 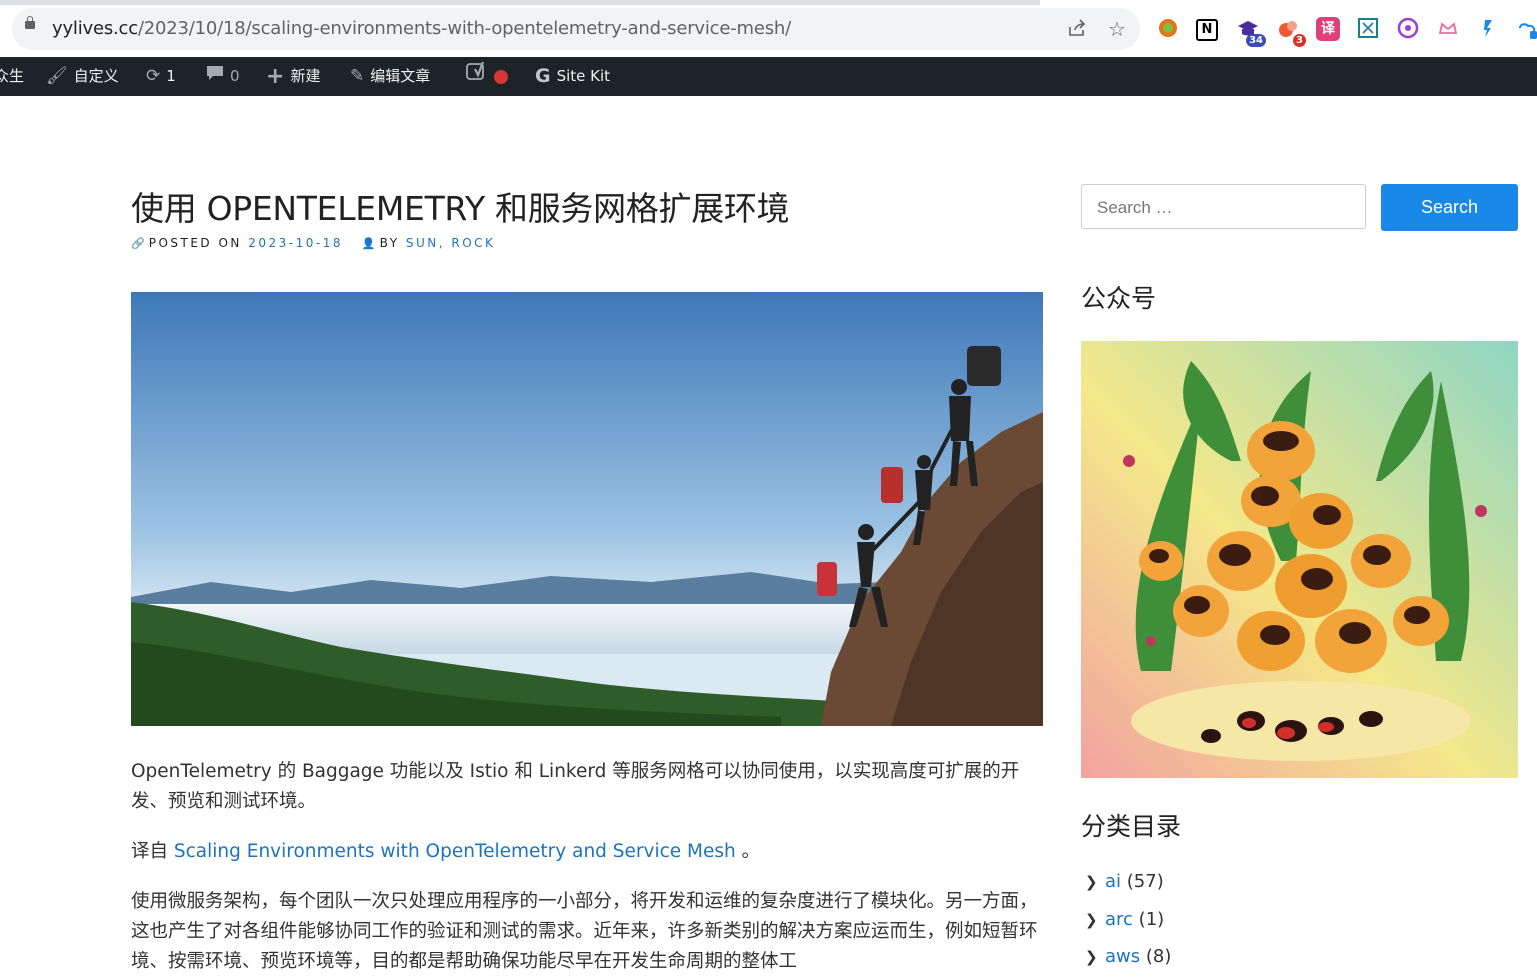 What do you see at coordinates (1448, 29) in the screenshot?
I see `crown-extension-icon` at bounding box center [1448, 29].